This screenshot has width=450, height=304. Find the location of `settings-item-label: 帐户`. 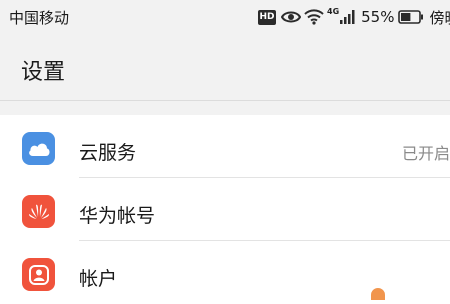

settings-item-label: 帐户 is located at coordinates (98, 279).